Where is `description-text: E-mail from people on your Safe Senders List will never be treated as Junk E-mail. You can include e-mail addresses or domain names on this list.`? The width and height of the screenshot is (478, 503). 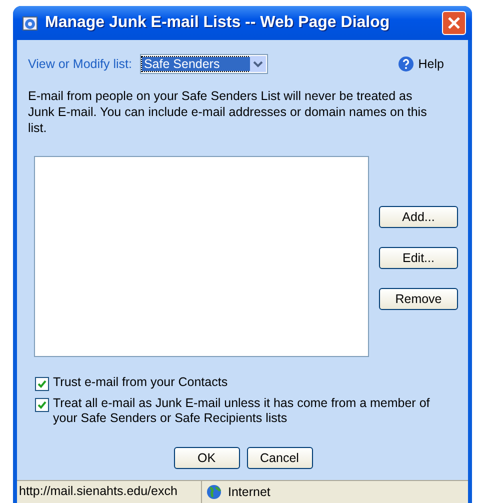 description-text: E-mail from people on your Safe Senders List will never be treated as Junk E-mail. You can include e-mail addresses or domain names on this list. is located at coordinates (228, 112).